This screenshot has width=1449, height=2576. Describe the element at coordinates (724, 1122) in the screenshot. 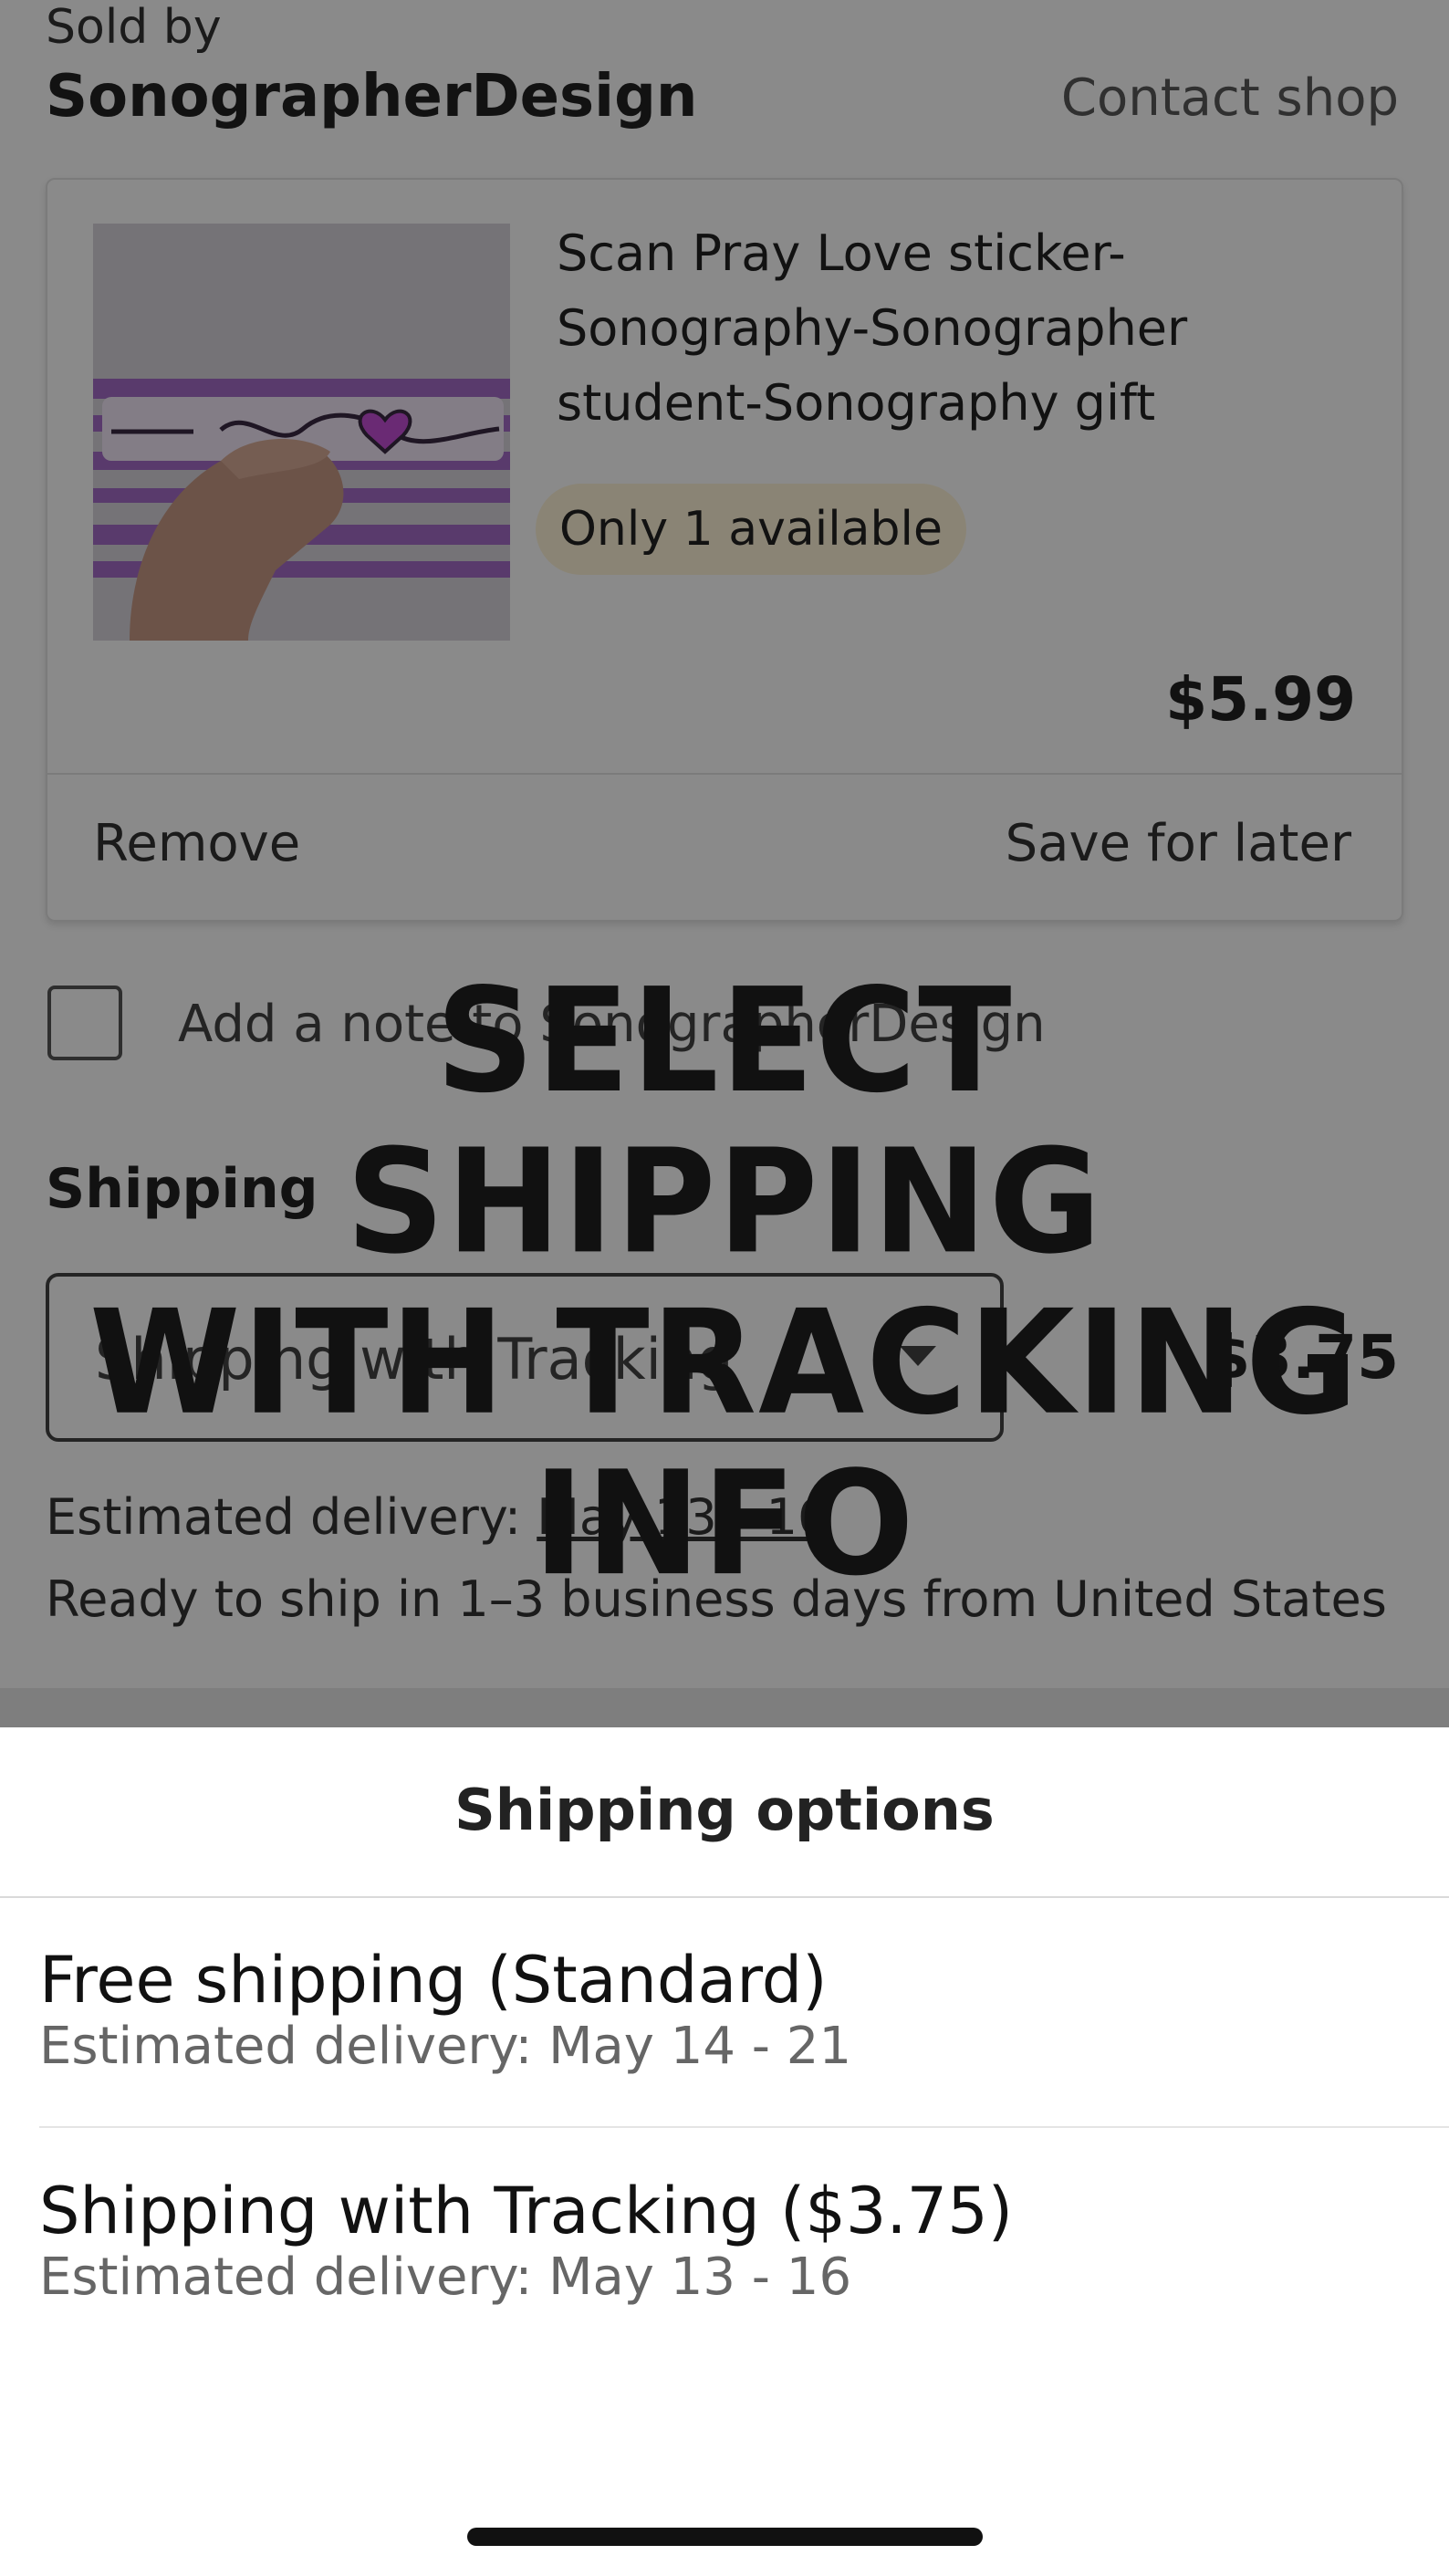

I see `caption-line: SELECT SHIPPING` at that location.